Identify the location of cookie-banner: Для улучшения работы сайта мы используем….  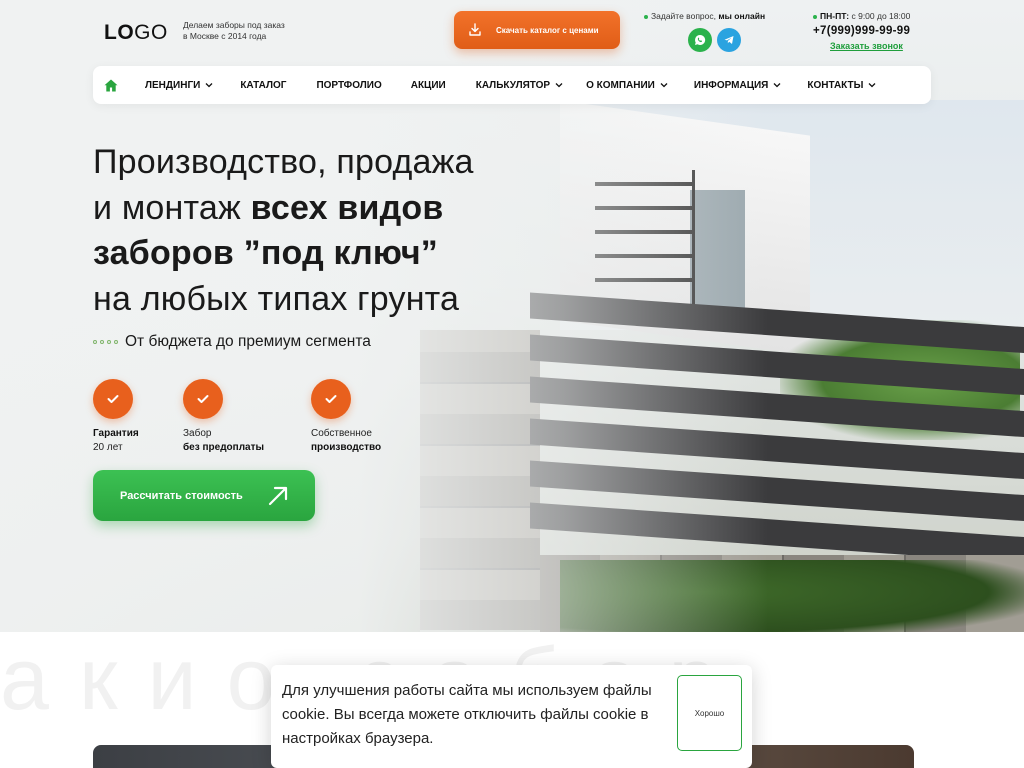
(511, 716).